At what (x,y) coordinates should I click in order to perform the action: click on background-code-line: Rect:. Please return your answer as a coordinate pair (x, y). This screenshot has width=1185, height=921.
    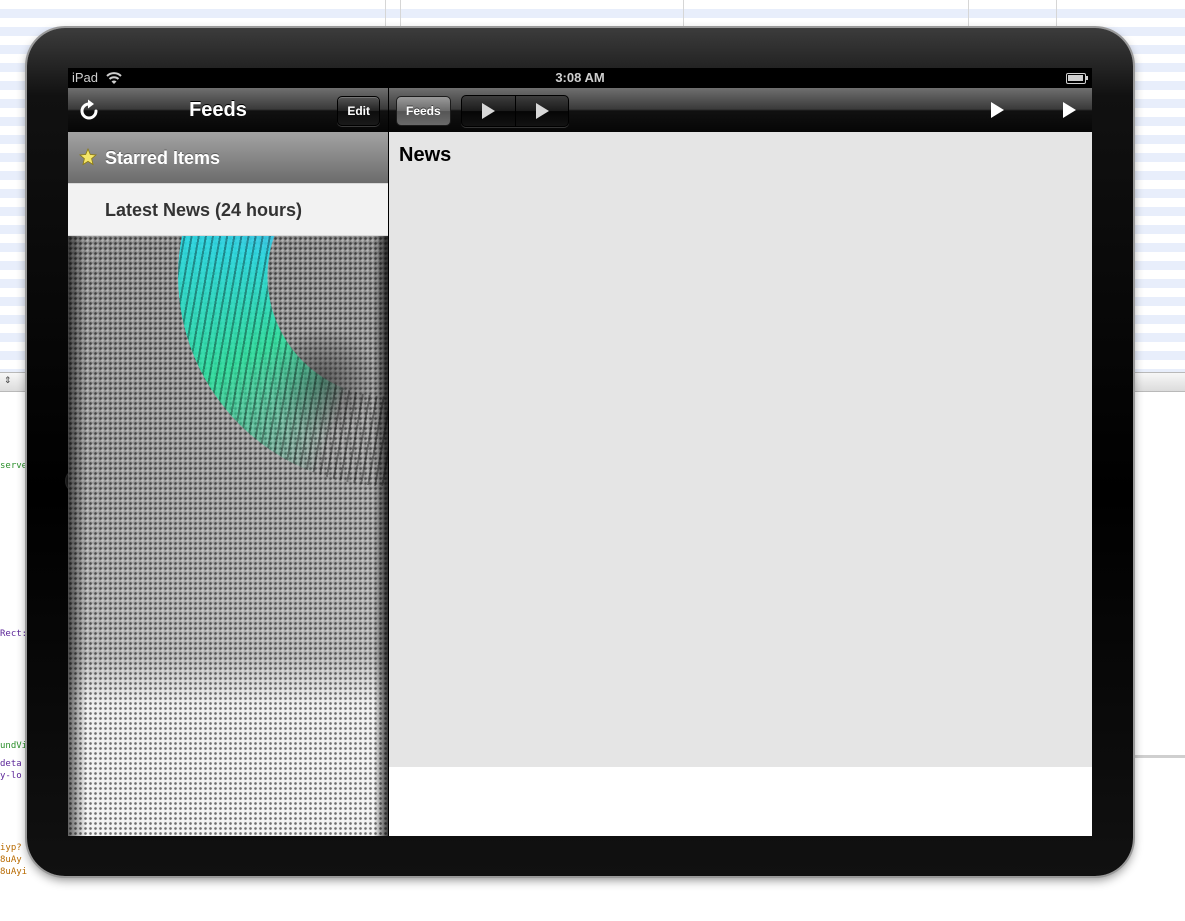
    Looking at the image, I should click on (14, 634).